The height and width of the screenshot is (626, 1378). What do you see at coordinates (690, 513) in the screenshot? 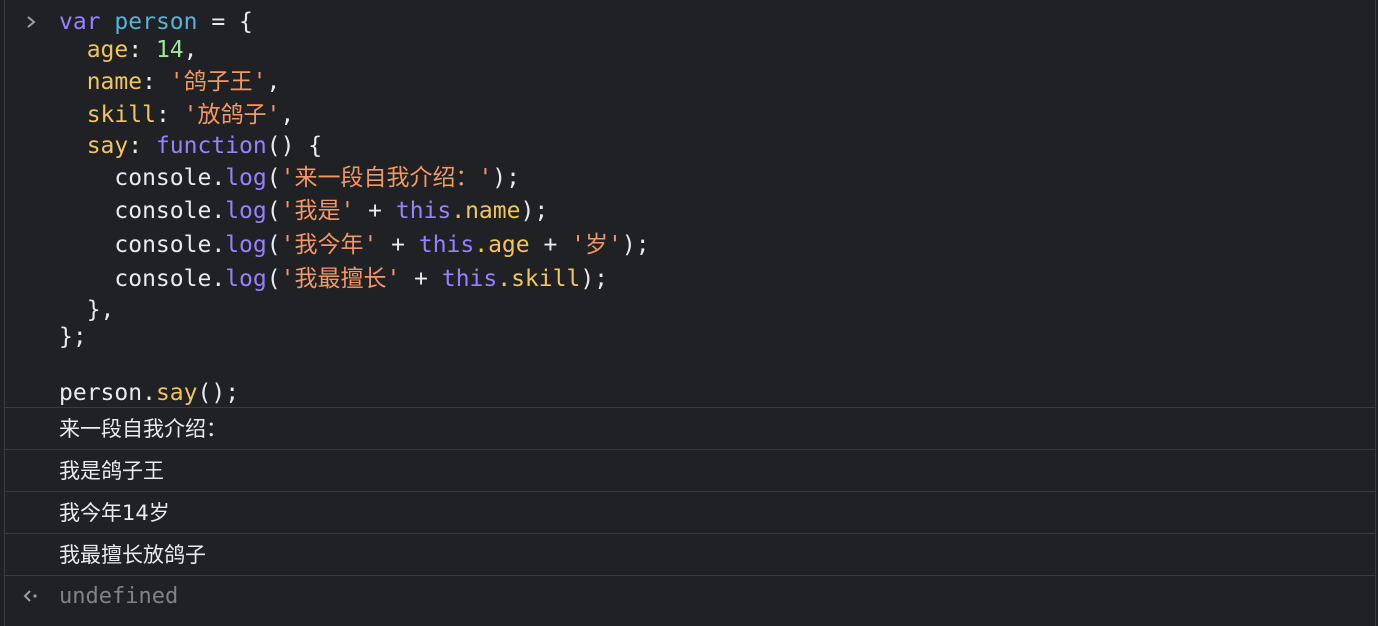
I see `console-log-row: 我今年14岁` at bounding box center [690, 513].